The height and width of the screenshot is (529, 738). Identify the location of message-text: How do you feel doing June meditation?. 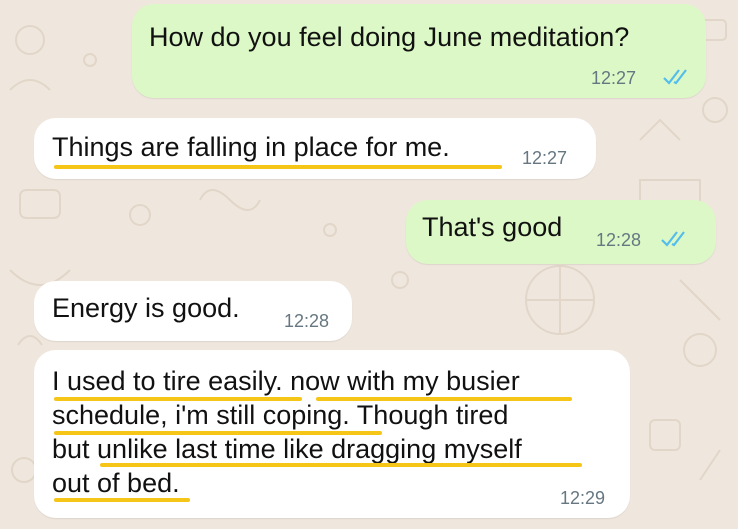
(389, 37).